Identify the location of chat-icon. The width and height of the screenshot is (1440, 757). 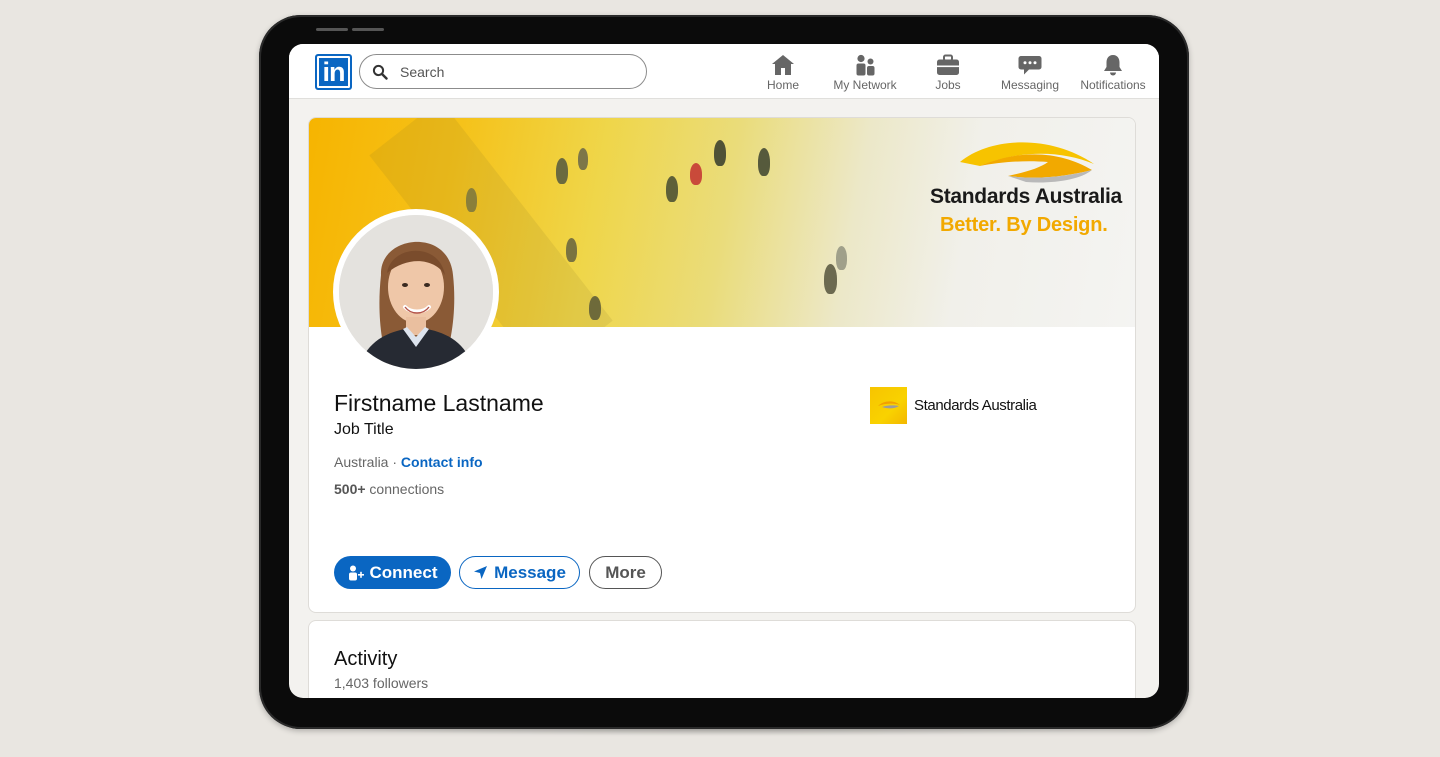
(1030, 65).